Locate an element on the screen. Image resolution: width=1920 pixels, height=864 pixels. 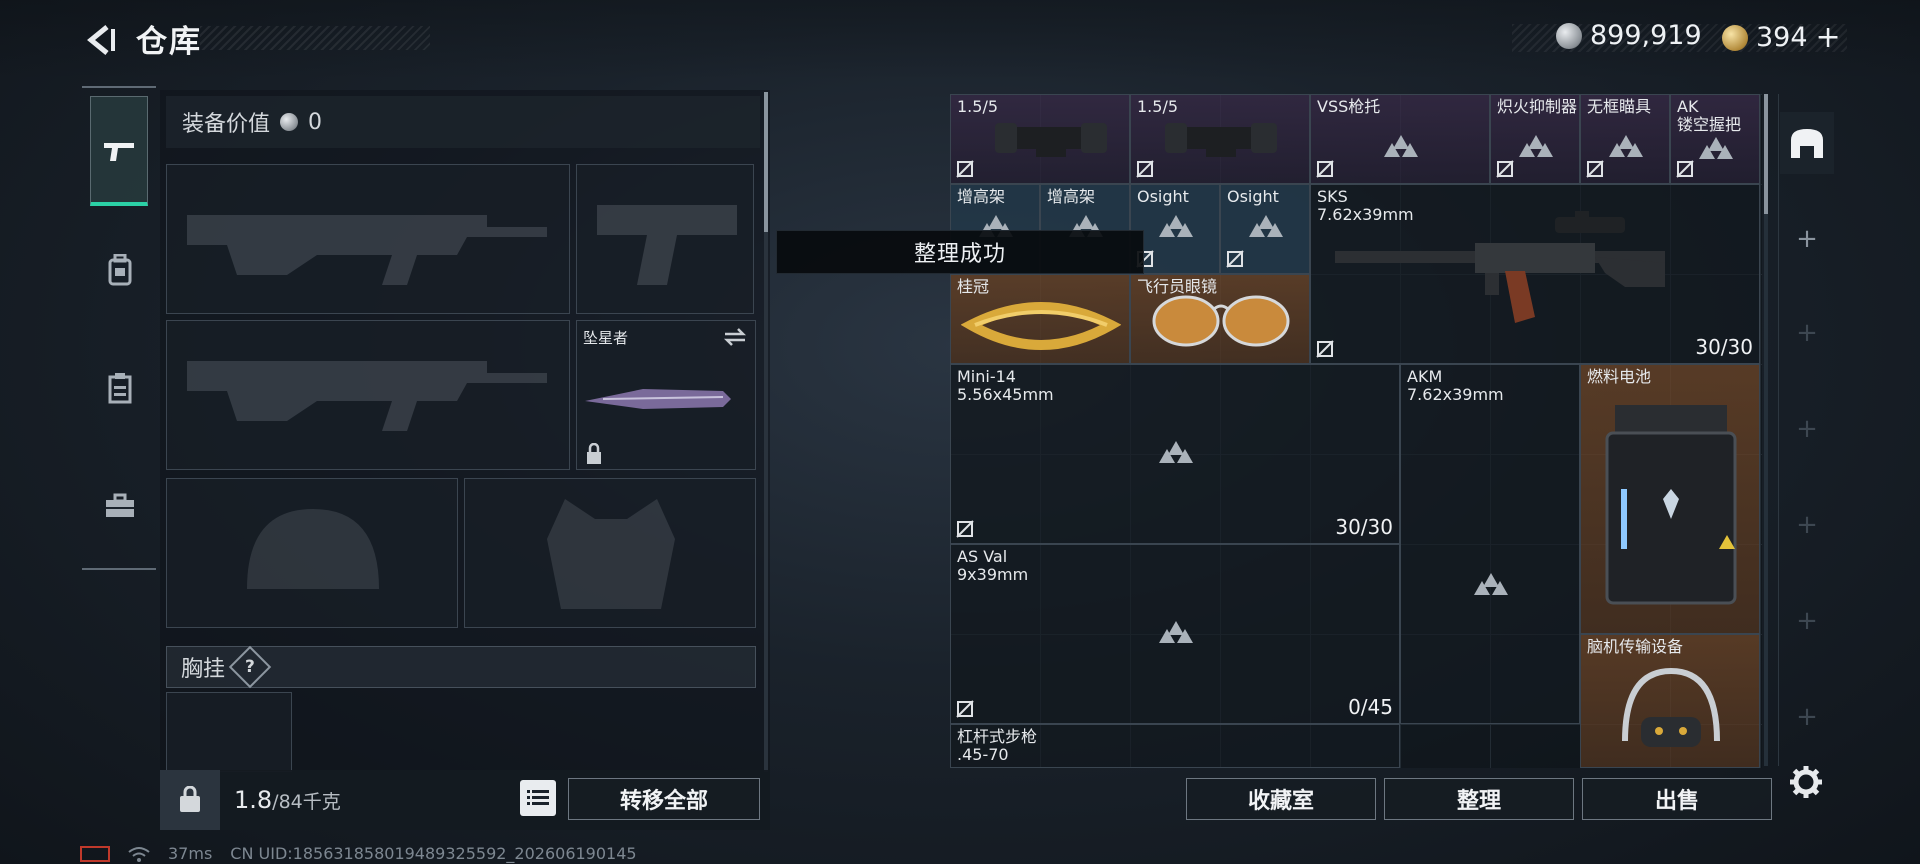
clipboard-icon is located at coordinates (120, 388).